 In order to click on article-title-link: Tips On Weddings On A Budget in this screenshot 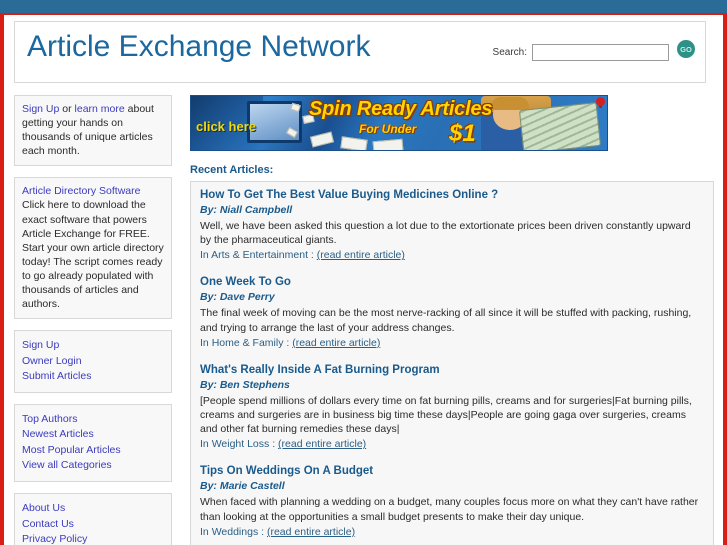, I will do `click(452, 471)`.